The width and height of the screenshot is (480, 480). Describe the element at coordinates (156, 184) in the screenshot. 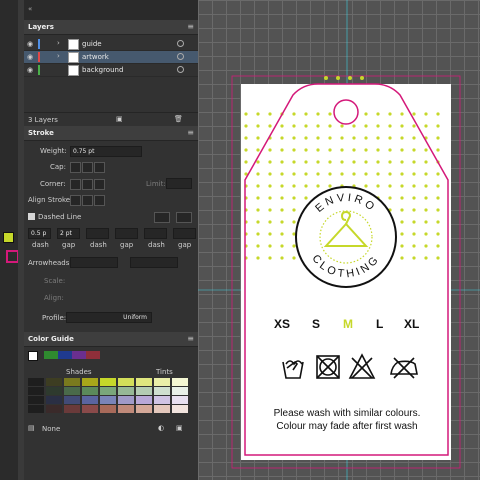

I see `limit-label: Limit:` at that location.